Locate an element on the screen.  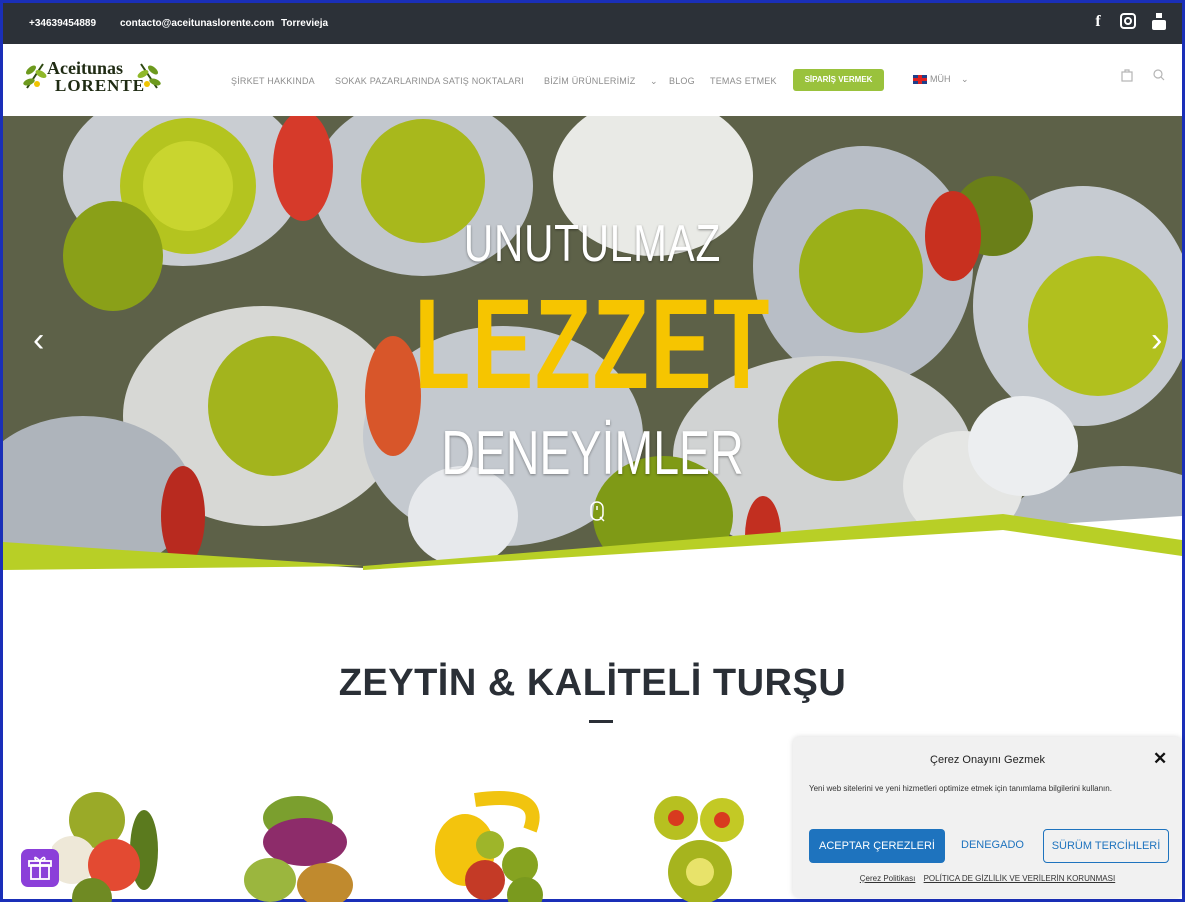
cookie-title: Çerez Onayını Gezmek is located at coordinates (987, 760).